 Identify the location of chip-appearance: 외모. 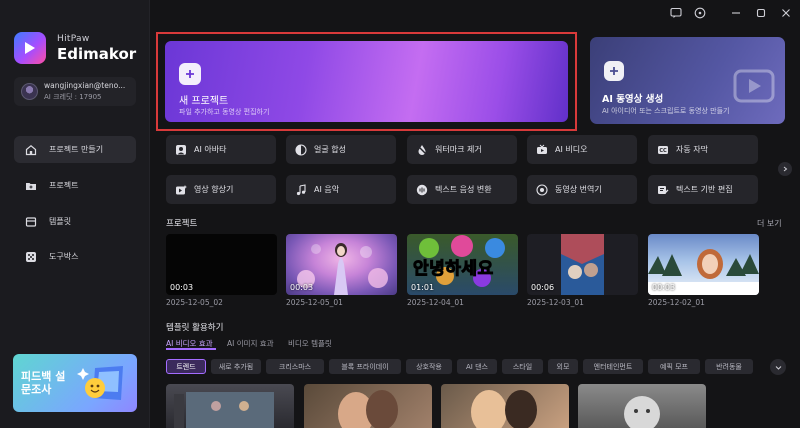
(563, 366).